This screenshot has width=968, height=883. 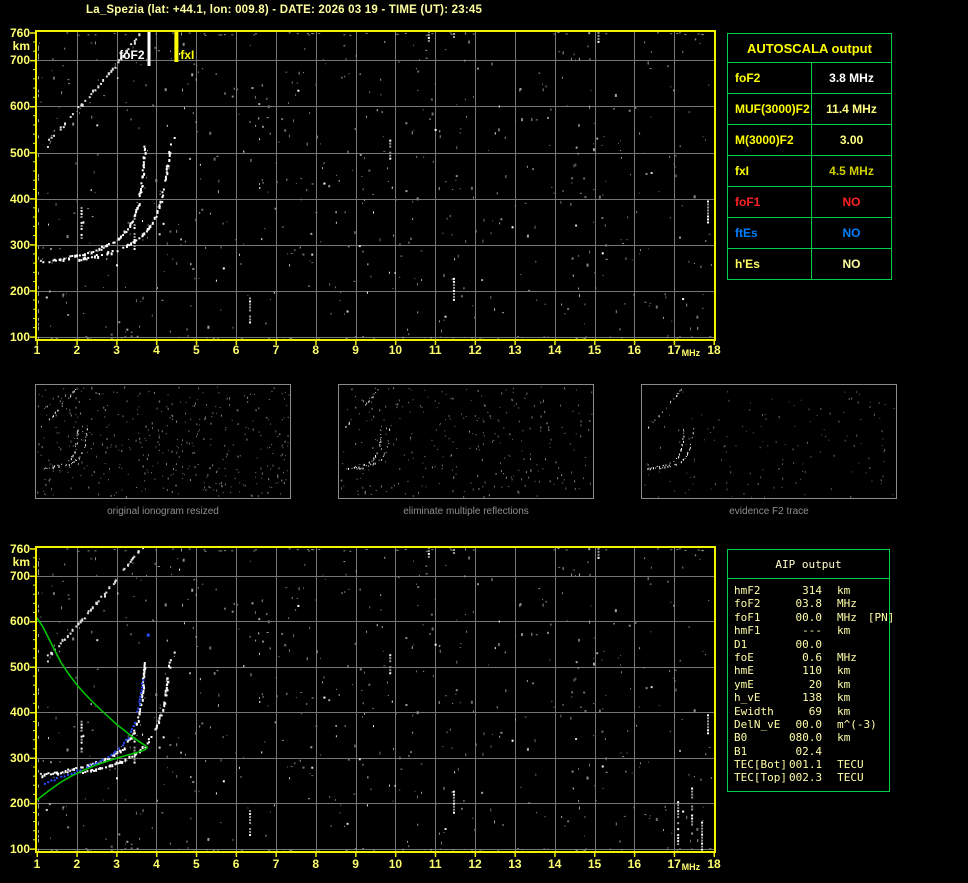 I want to click on aip-table-row: foF2 03.8 MHz, so click(x=811, y=603).